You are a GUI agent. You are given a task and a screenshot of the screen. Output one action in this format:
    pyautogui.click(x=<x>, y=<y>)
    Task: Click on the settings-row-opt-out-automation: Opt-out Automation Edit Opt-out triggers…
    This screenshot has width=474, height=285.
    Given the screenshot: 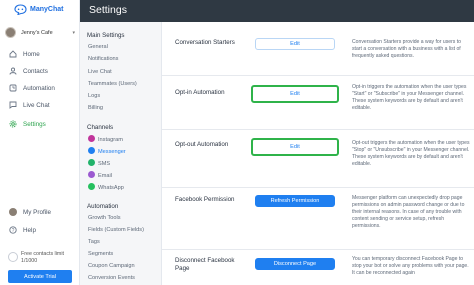 What is the action you would take?
    pyautogui.click(x=318, y=159)
    